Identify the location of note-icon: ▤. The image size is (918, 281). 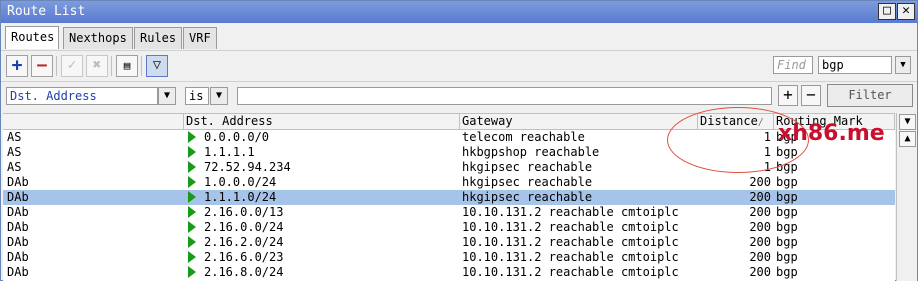
(127, 66).